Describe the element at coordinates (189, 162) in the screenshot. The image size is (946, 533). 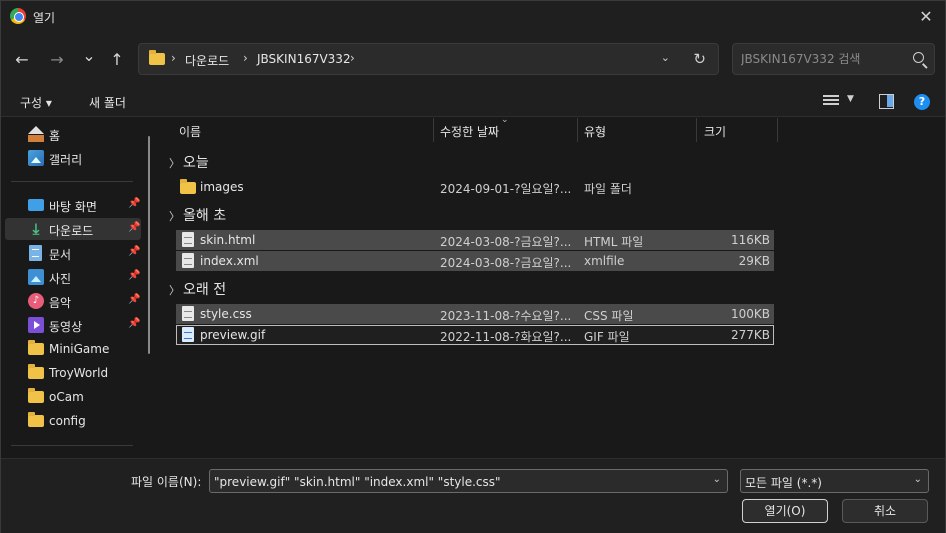
I see `group-header-today: 〉 오늘` at that location.